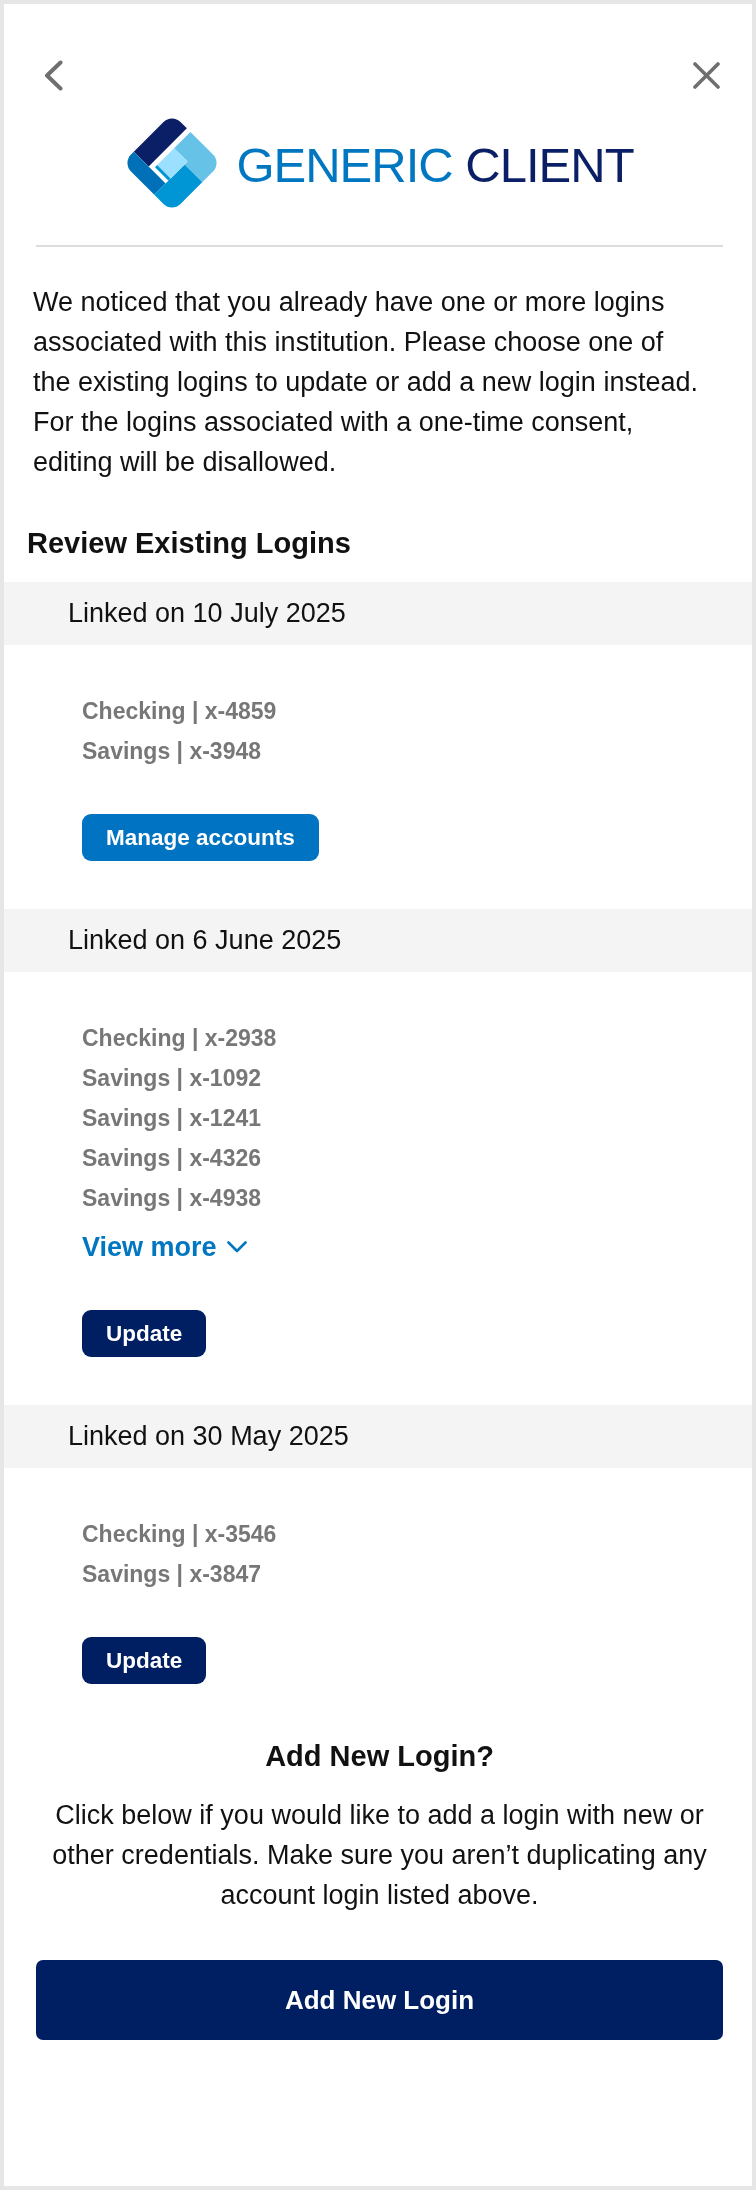 The width and height of the screenshot is (756, 2190). Describe the element at coordinates (378, 940) in the screenshot. I see `linked-date-header: Linked on 6 June 2025` at that location.